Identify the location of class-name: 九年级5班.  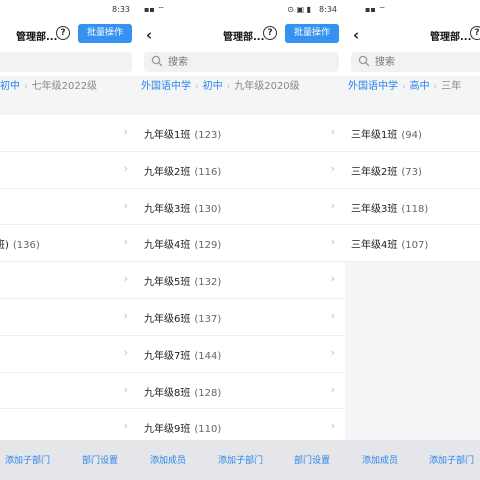
(167, 283).